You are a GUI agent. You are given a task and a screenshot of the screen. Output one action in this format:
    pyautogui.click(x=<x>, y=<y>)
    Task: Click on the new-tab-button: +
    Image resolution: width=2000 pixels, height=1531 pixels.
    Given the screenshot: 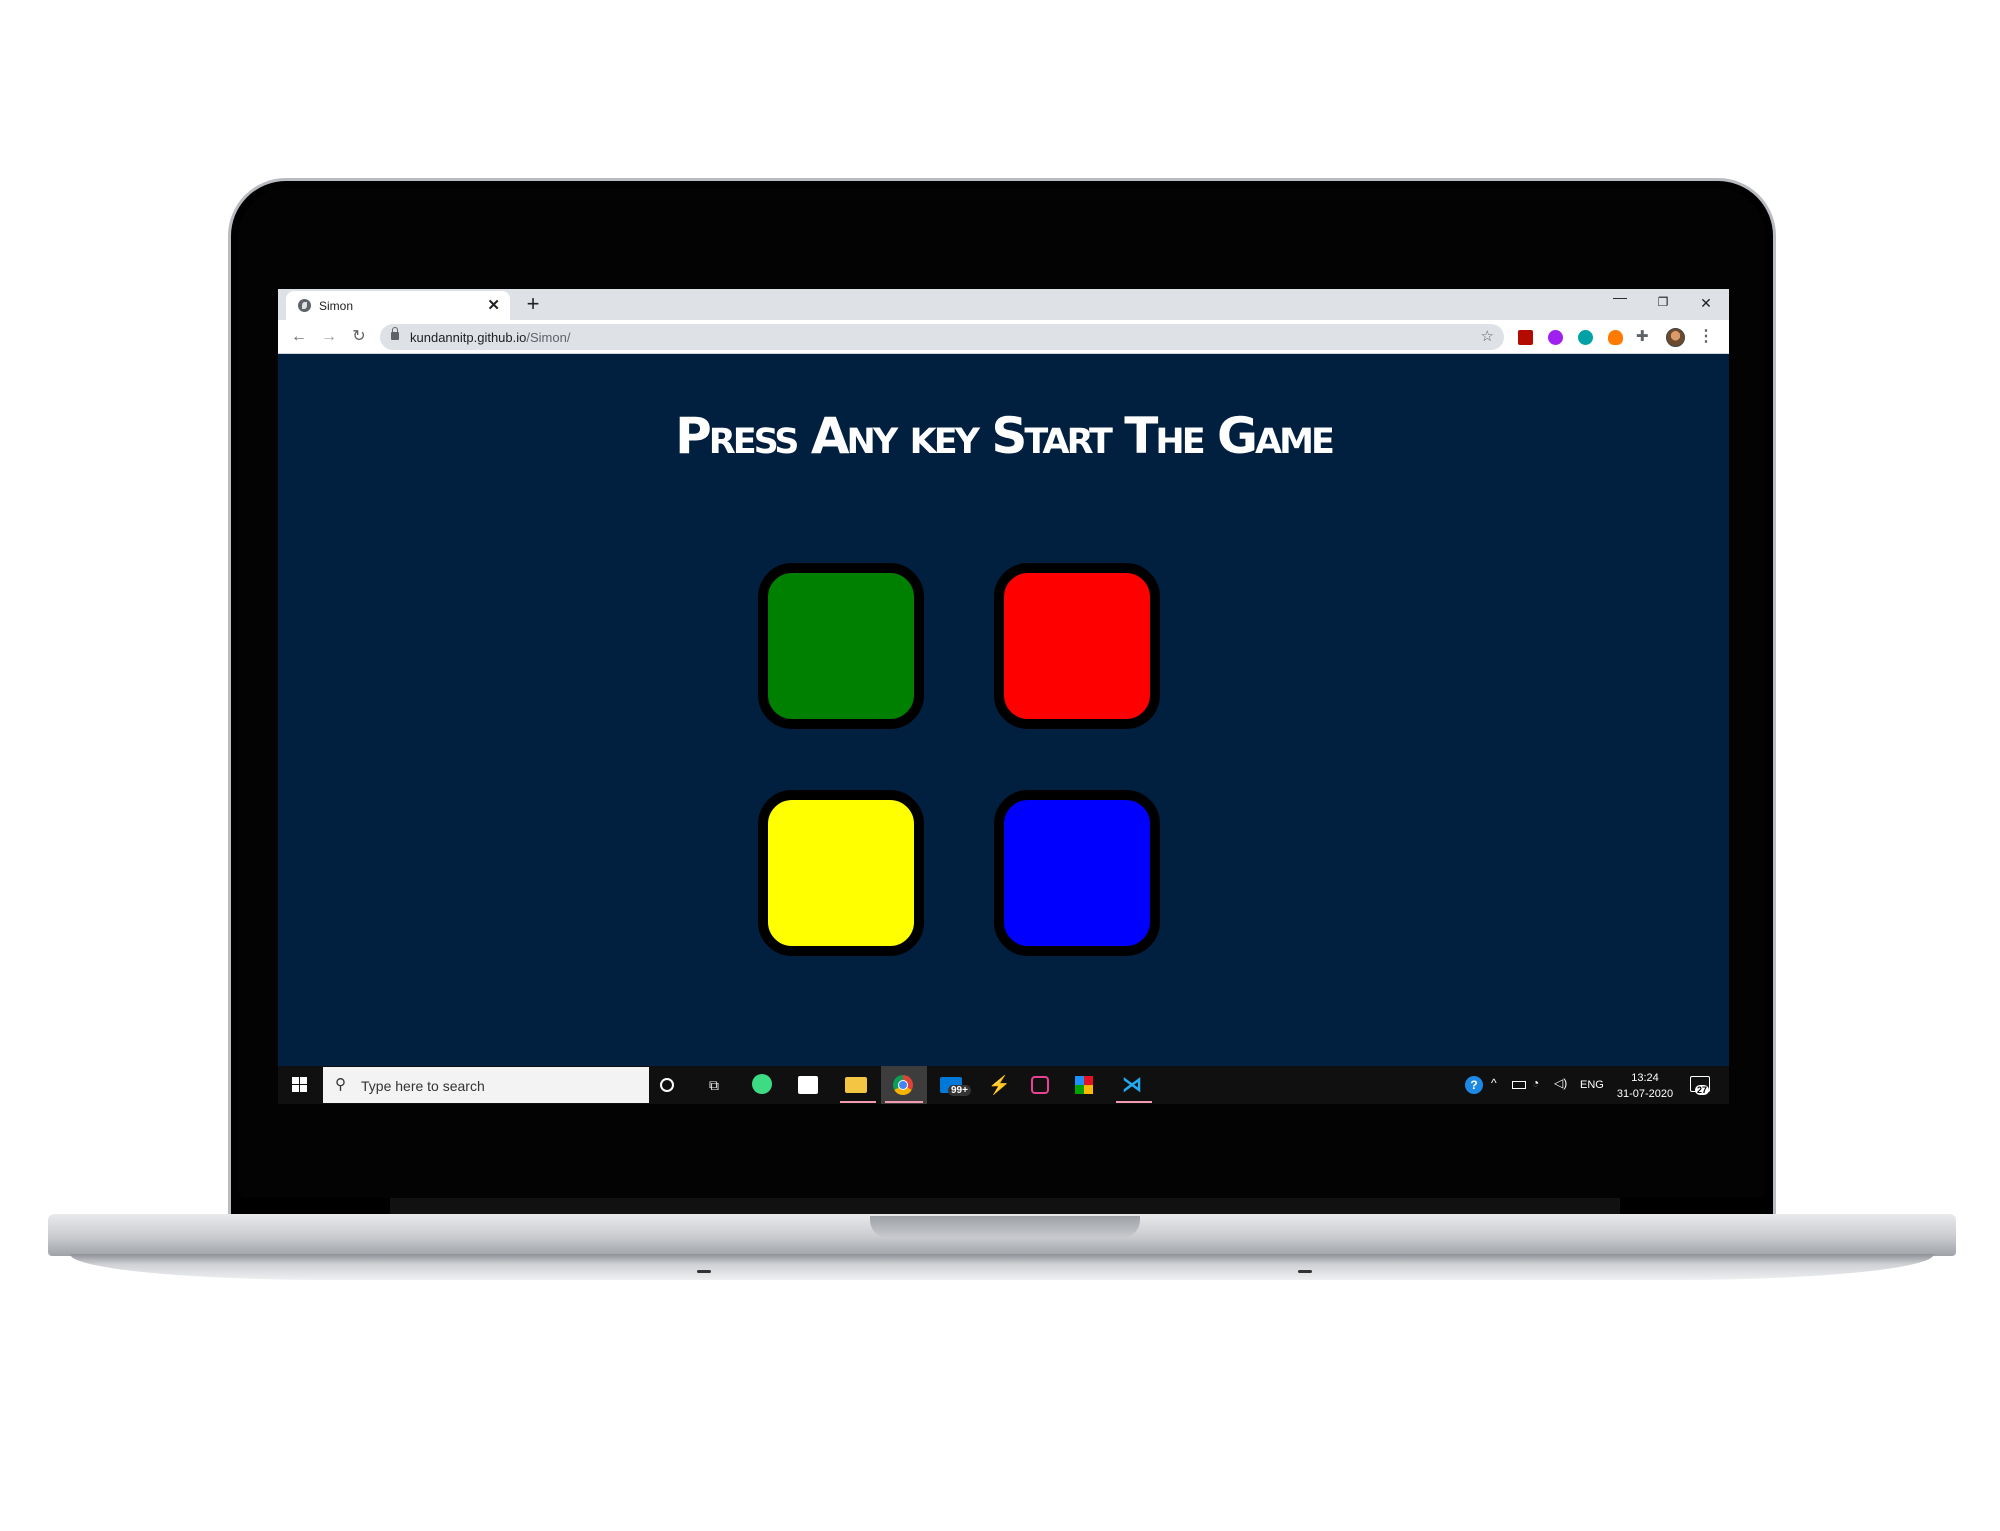 What is the action you would take?
    pyautogui.click(x=533, y=304)
    